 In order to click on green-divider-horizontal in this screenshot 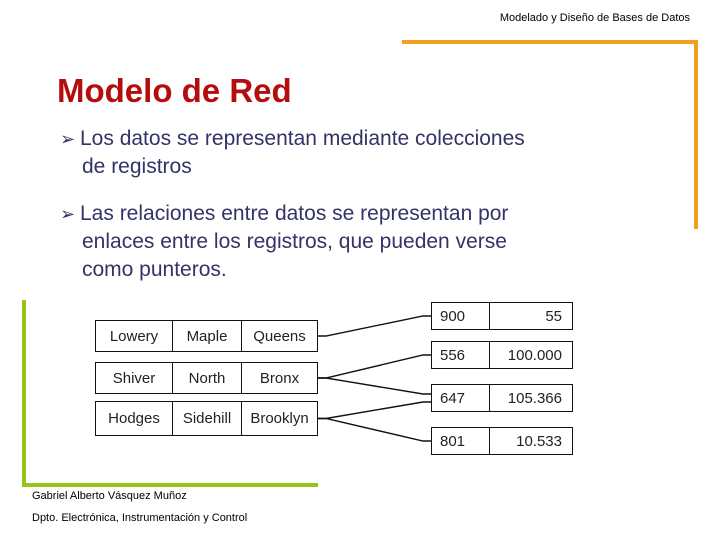, I will do `click(170, 485)`.